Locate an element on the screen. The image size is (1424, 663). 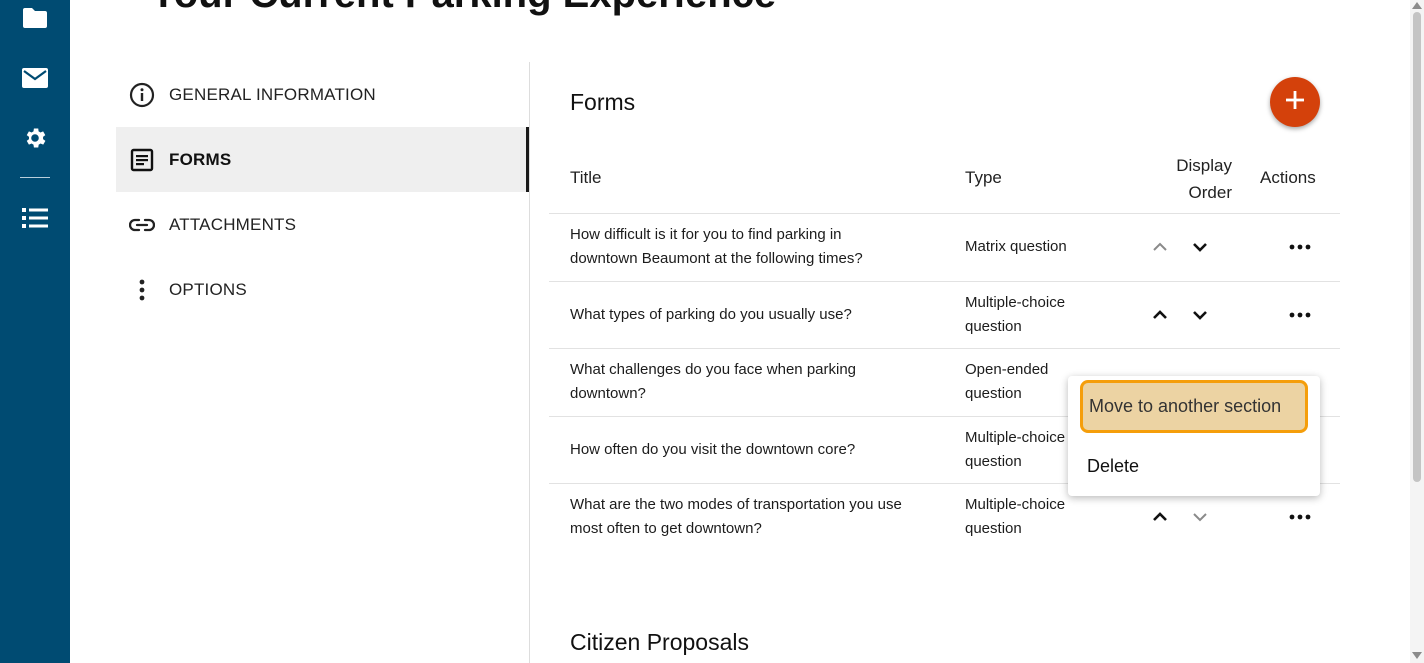
nav-item-options: OPTIONS is located at coordinates (322, 289).